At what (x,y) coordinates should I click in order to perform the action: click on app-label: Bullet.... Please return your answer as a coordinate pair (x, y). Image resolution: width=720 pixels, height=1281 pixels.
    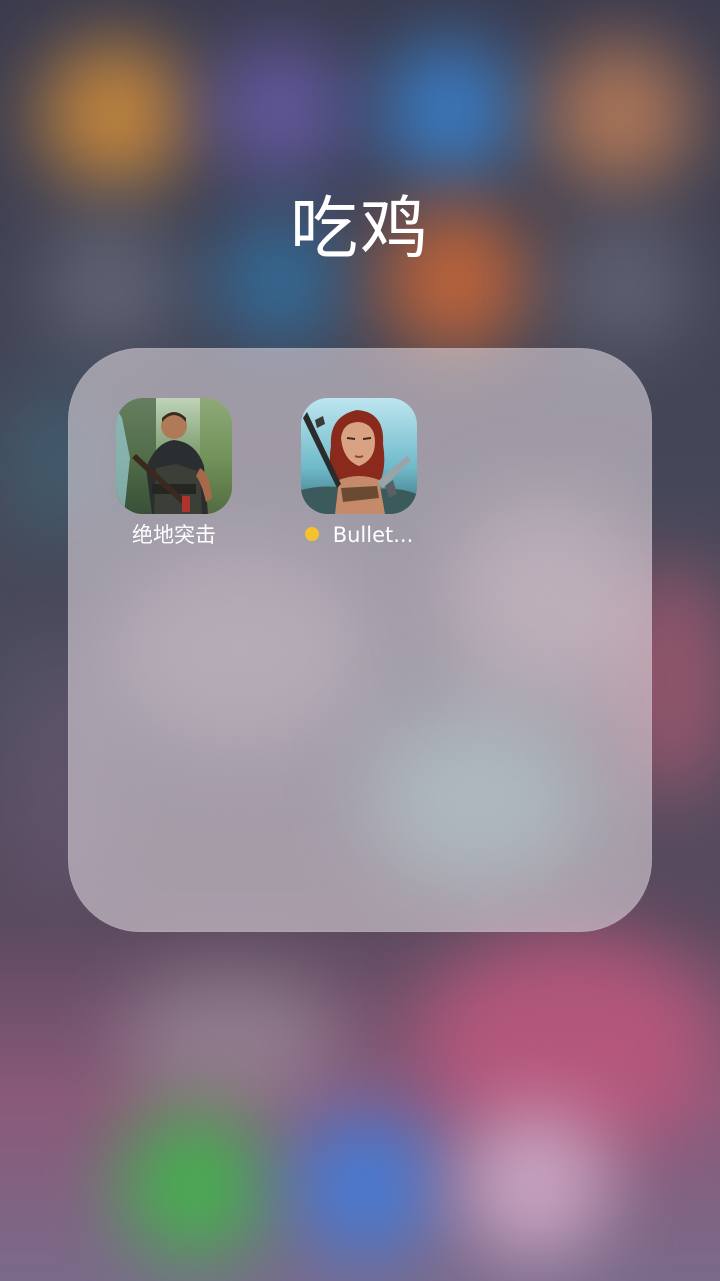
    Looking at the image, I should click on (373, 535).